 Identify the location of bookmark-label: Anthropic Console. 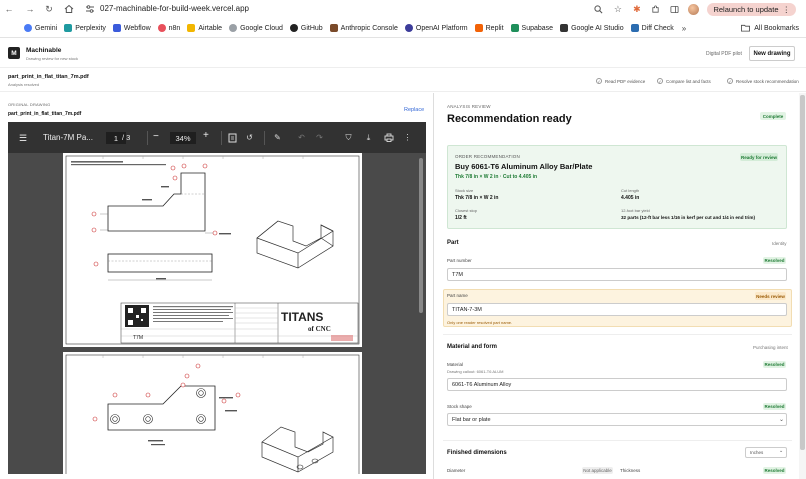
(369, 28).